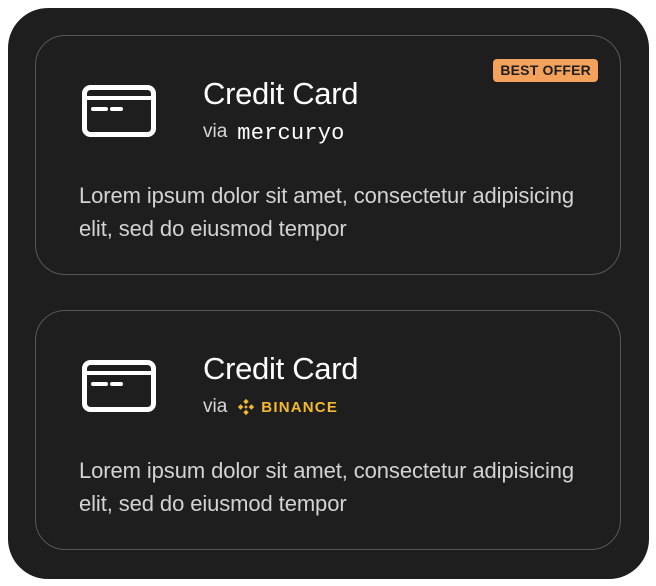 This screenshot has height=586, width=656. What do you see at coordinates (300, 407) in the screenshot?
I see `provider-name-binance: BINANCE` at bounding box center [300, 407].